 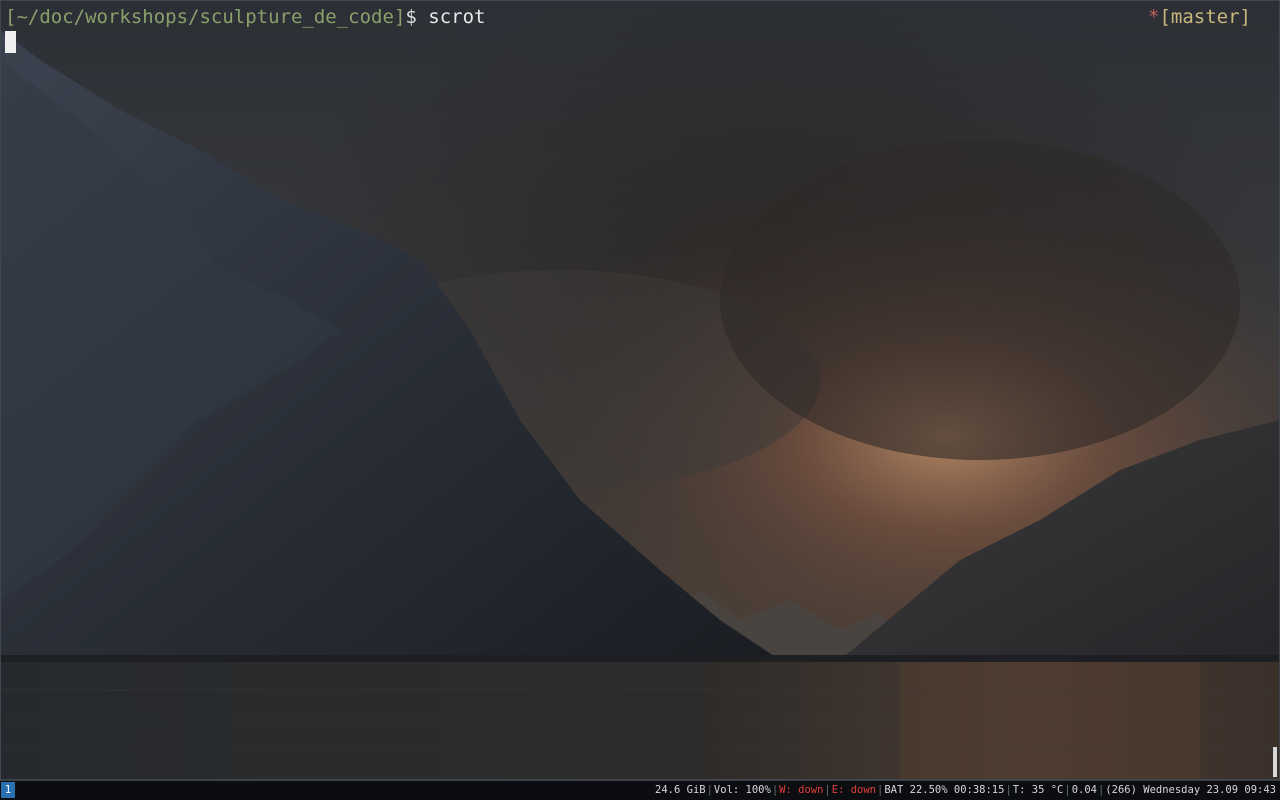 What do you see at coordinates (399, 17) in the screenshot?
I see `prompt-close-bracket: ]` at bounding box center [399, 17].